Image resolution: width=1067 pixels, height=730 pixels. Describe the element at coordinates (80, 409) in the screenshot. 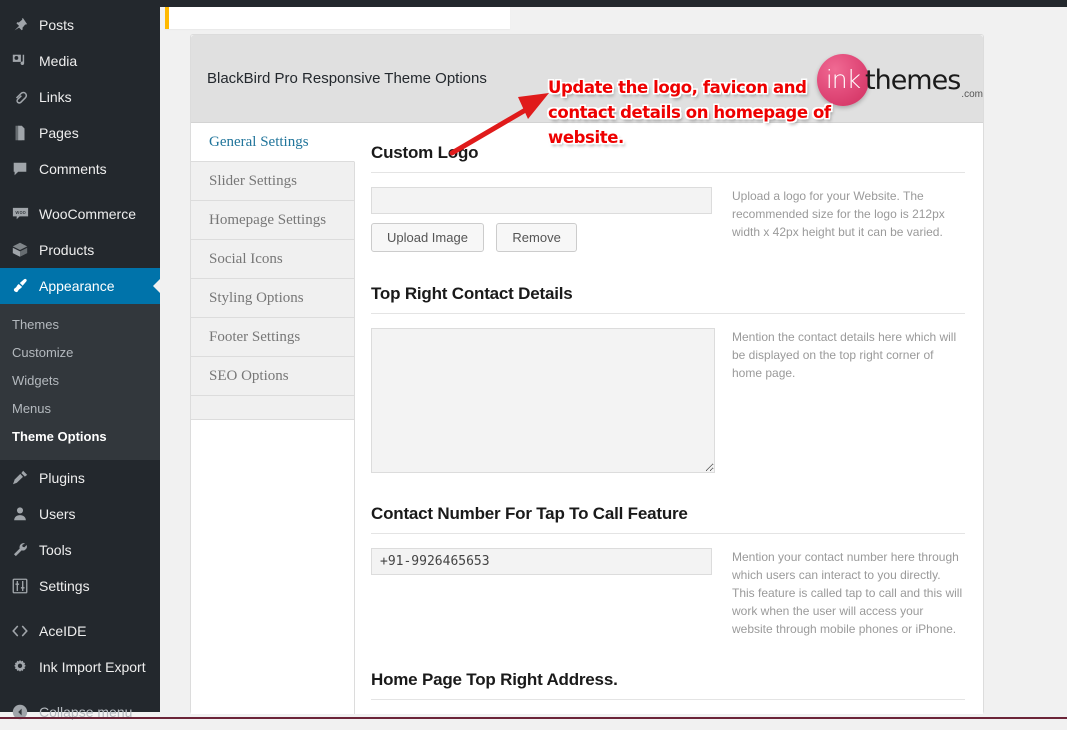

I see `submenu-item-menus: Menus` at that location.